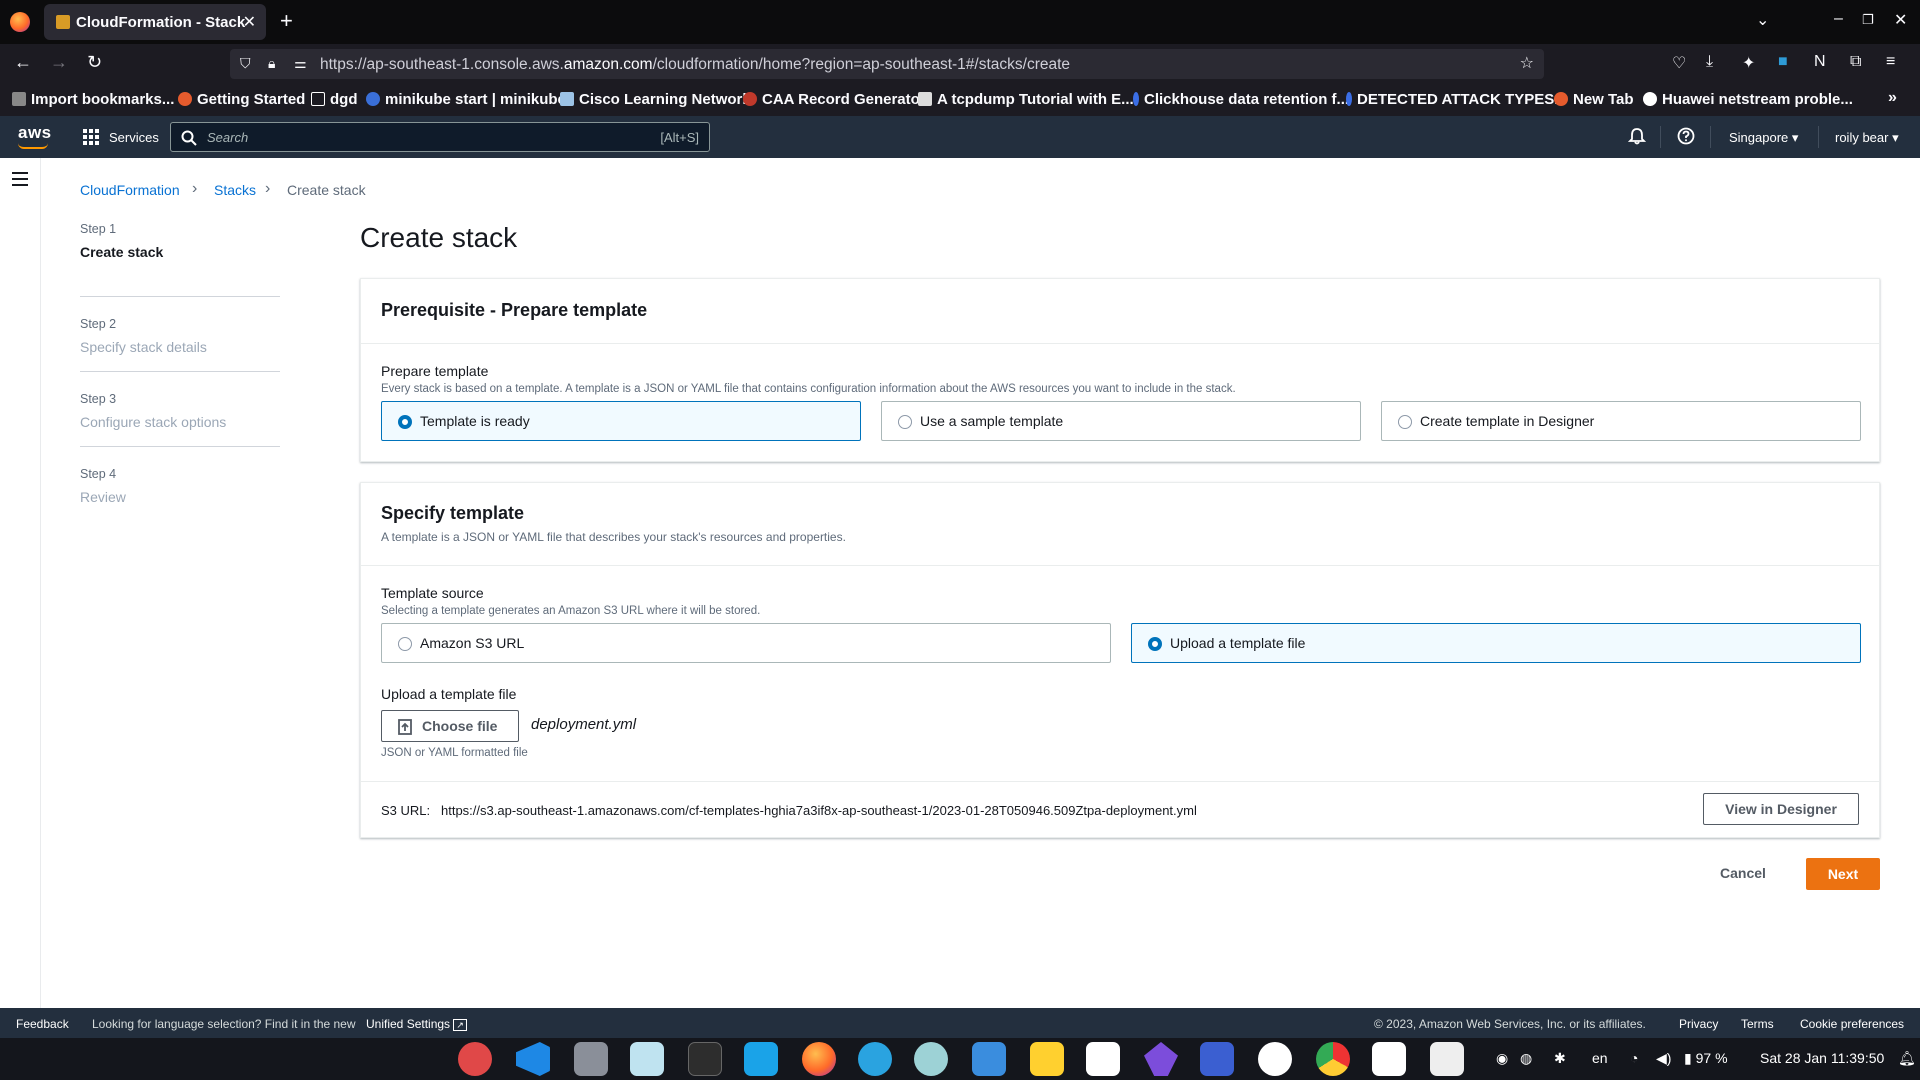  I want to click on downloads-icon: ⤓, so click(1709, 62).